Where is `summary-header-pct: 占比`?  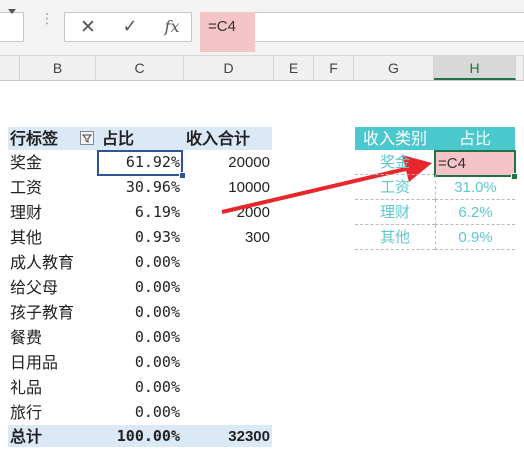
summary-header-pct: 占比 is located at coordinates (475, 138).